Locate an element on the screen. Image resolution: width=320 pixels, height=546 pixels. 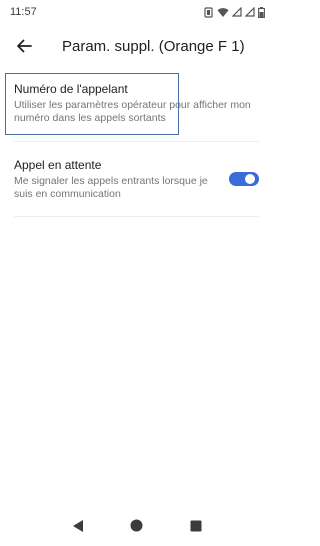
status-icons is located at coordinates (234, 12).